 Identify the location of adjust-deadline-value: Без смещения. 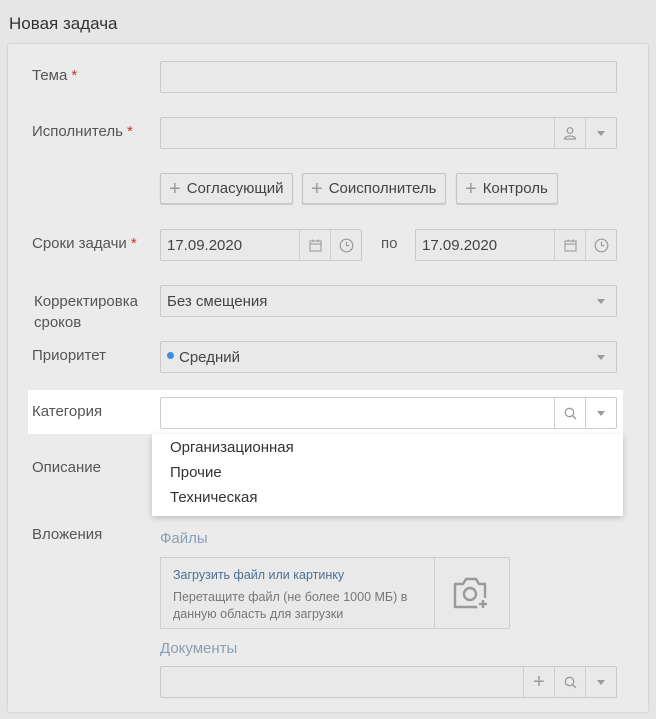
(217, 301).